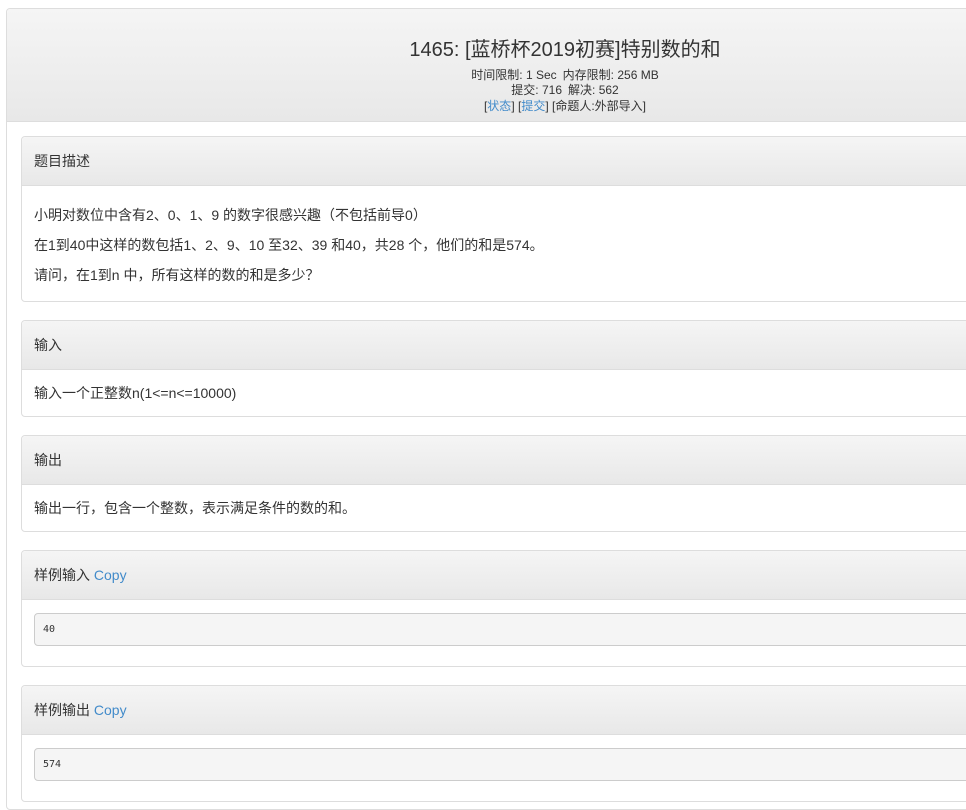  Describe the element at coordinates (177, 275) in the screenshot. I see `description-line: 请问，在1到n 中，所有这样的数的和是多少？` at that location.